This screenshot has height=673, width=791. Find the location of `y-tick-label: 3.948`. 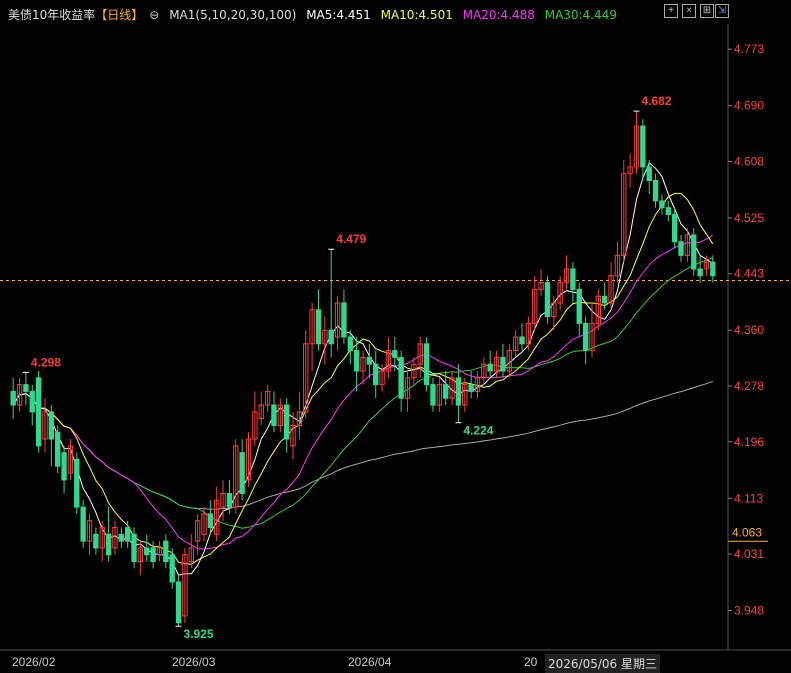

y-tick-label: 3.948 is located at coordinates (749, 611).